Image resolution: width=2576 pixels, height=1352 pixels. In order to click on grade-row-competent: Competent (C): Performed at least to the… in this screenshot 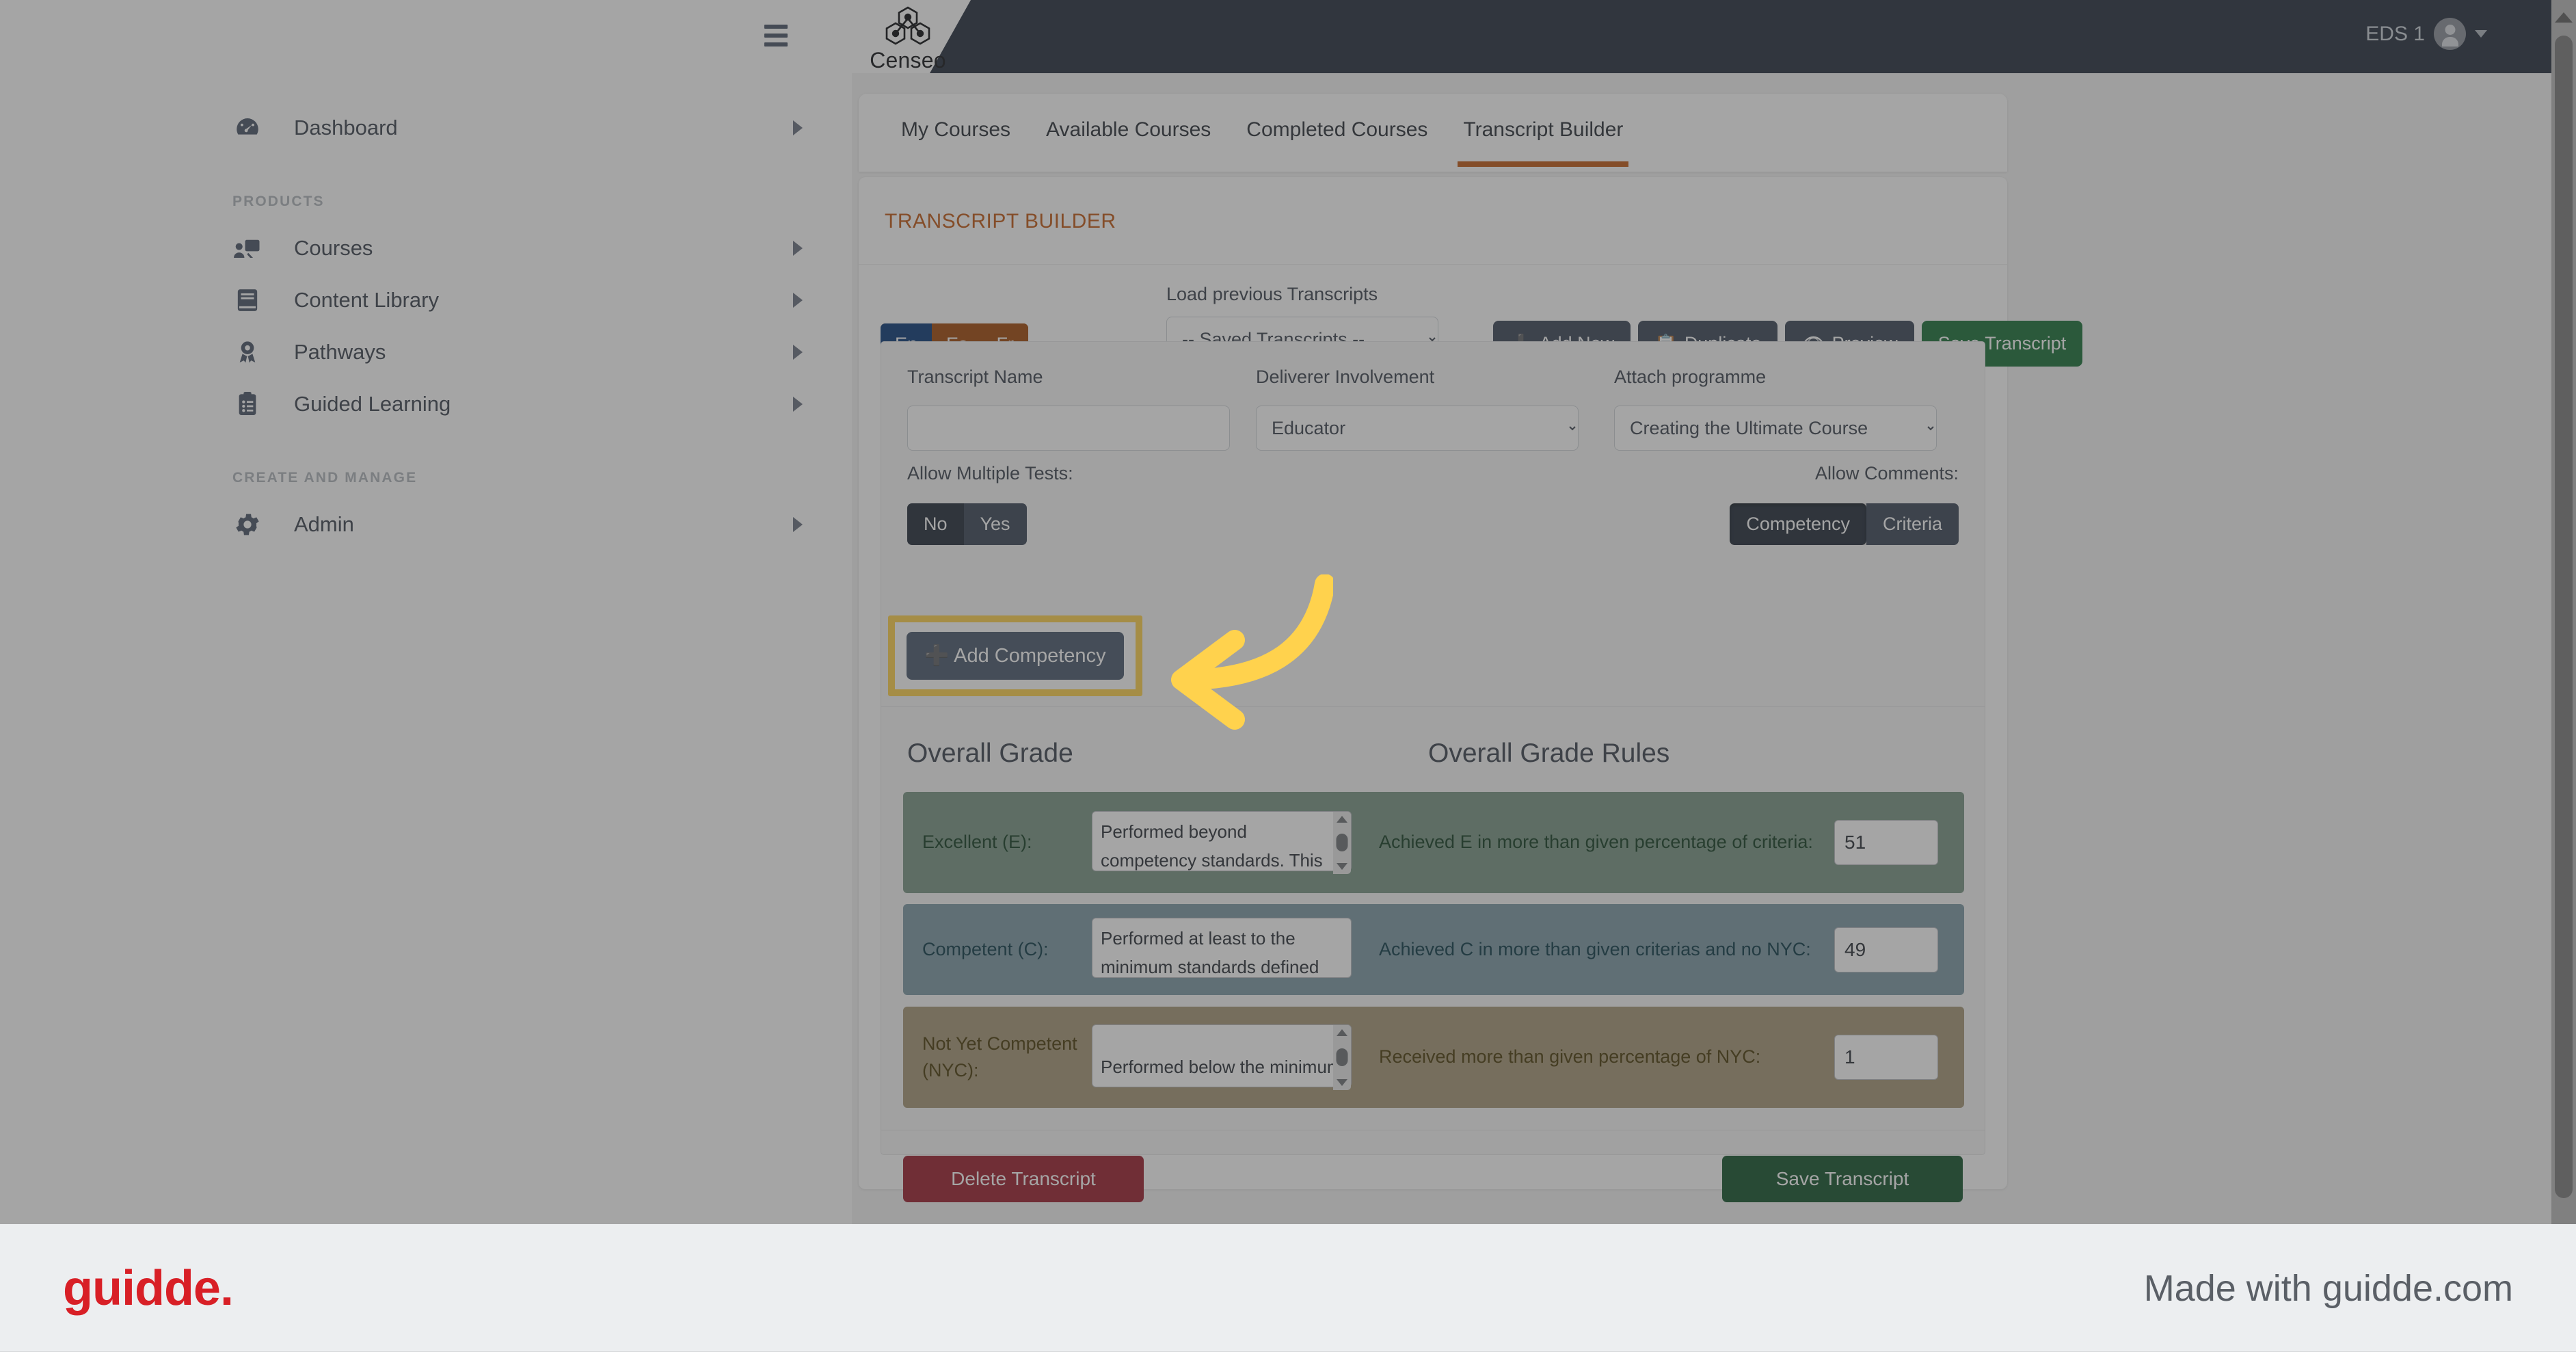, I will do `click(1433, 949)`.